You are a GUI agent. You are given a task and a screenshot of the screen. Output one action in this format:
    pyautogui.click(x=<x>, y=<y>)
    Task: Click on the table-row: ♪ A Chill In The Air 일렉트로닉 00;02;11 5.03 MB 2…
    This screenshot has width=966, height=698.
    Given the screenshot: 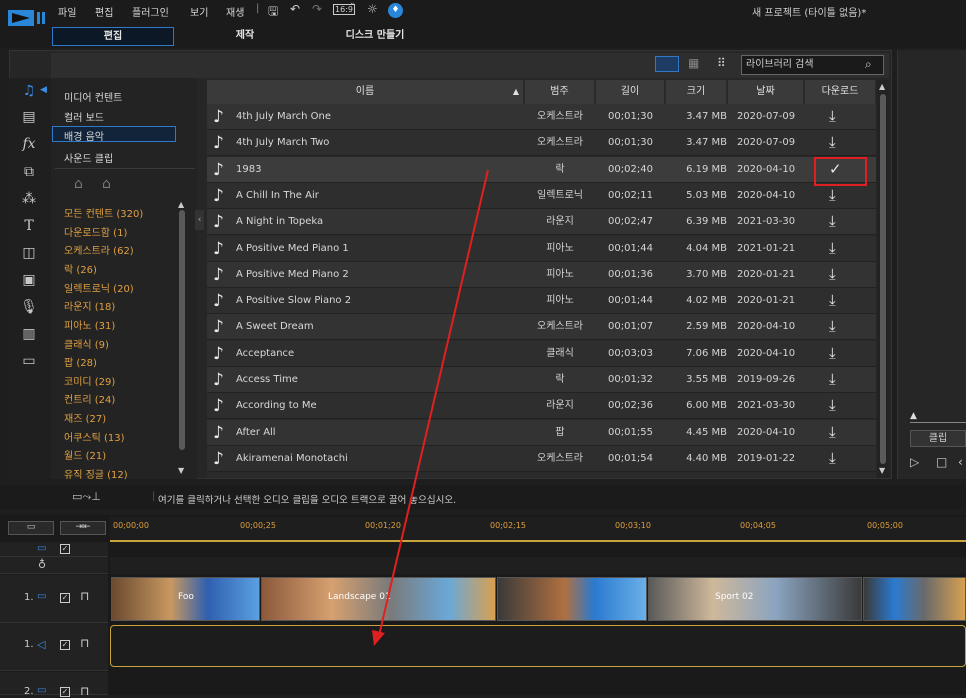 What is the action you would take?
    pyautogui.click(x=541, y=195)
    